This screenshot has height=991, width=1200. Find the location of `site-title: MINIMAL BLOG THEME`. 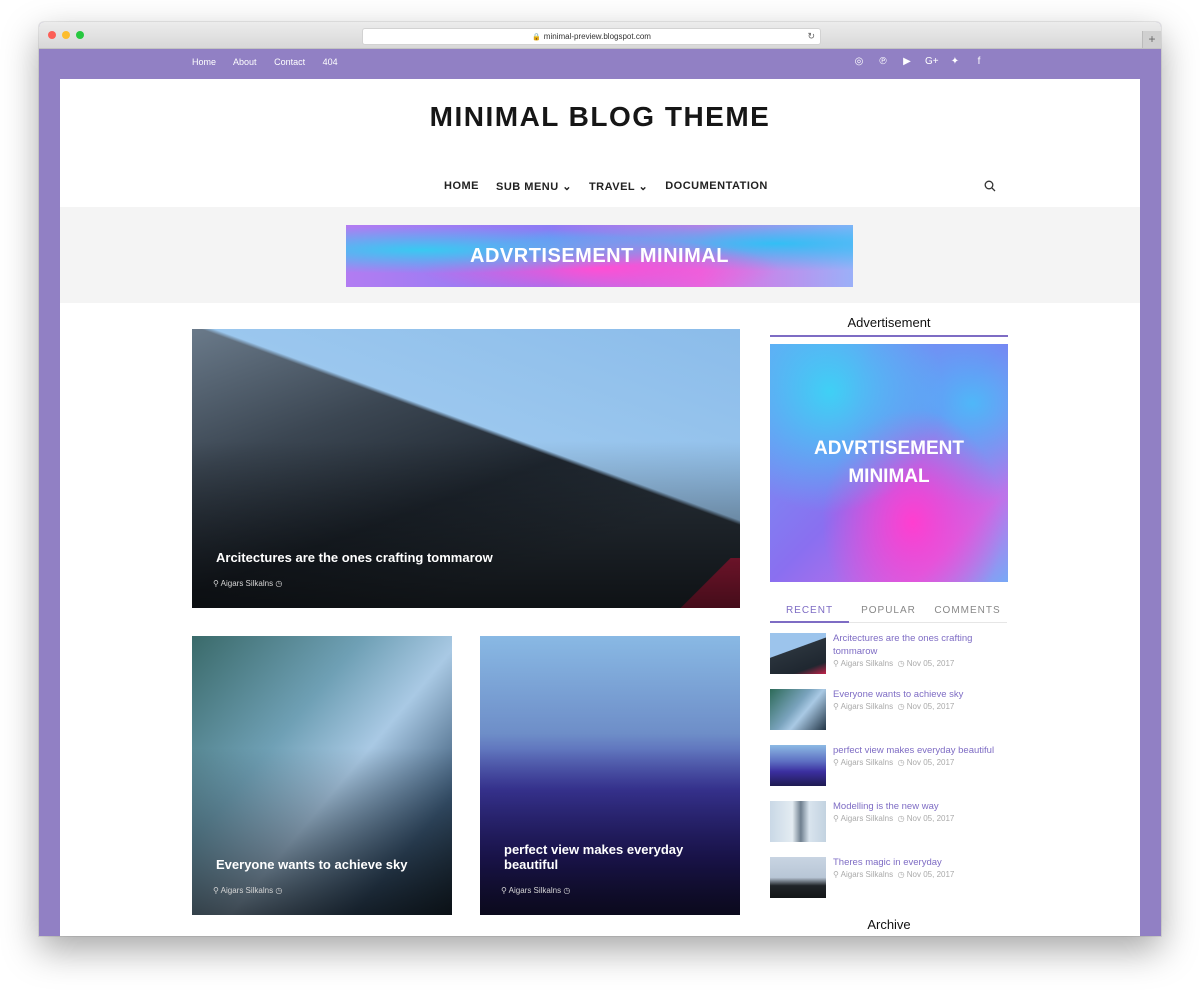

site-title: MINIMAL BLOG THEME is located at coordinates (600, 117).